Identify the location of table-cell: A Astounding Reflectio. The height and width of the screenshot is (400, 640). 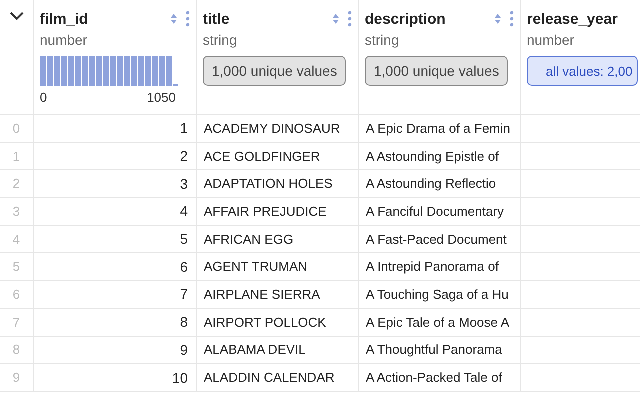
(440, 184).